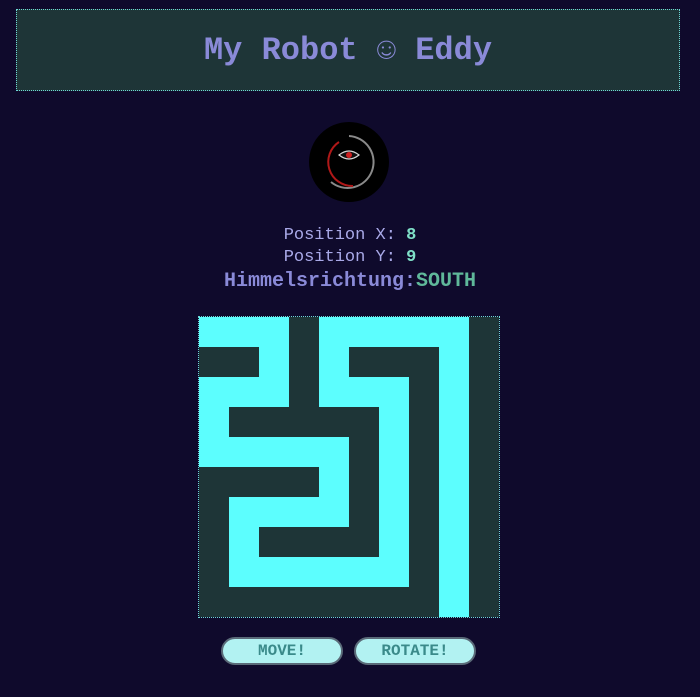  What do you see at coordinates (282, 651) in the screenshot?
I see `move-button: MOVE!` at bounding box center [282, 651].